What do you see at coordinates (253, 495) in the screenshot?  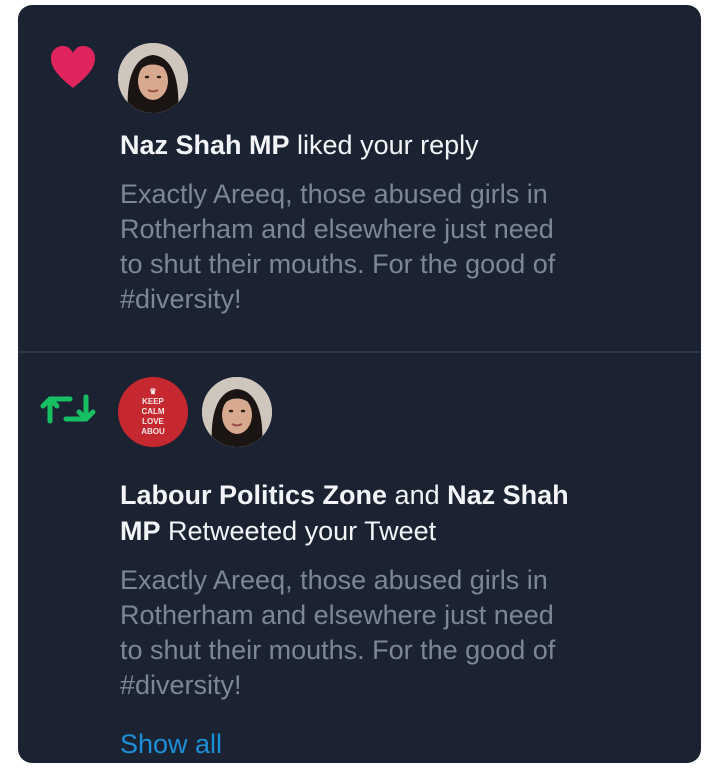 I see `actor-name: Labour Politics Zone` at bounding box center [253, 495].